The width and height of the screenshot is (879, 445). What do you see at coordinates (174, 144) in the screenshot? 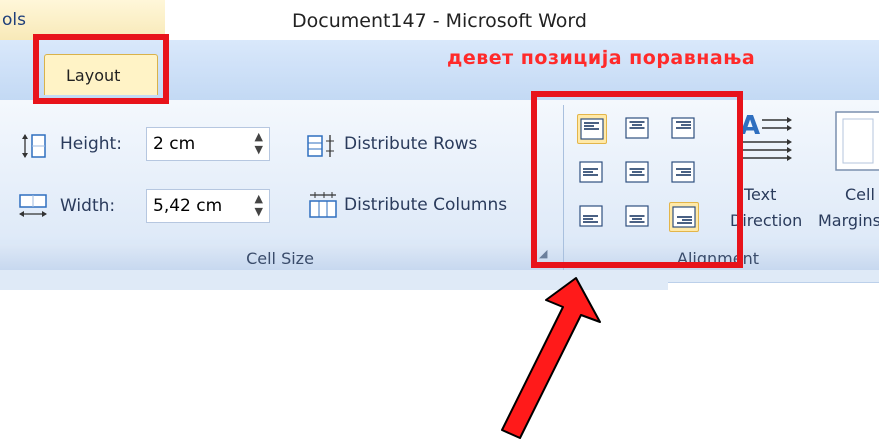
I see `height-value: 2 cm` at bounding box center [174, 144].